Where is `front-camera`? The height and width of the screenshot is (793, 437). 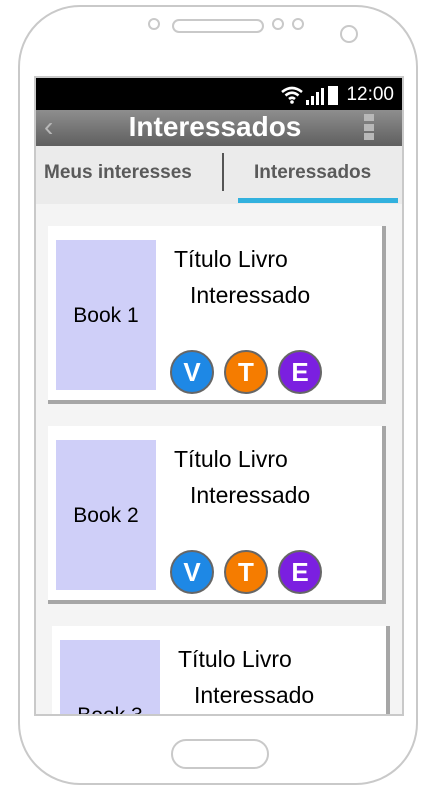 front-camera is located at coordinates (349, 34).